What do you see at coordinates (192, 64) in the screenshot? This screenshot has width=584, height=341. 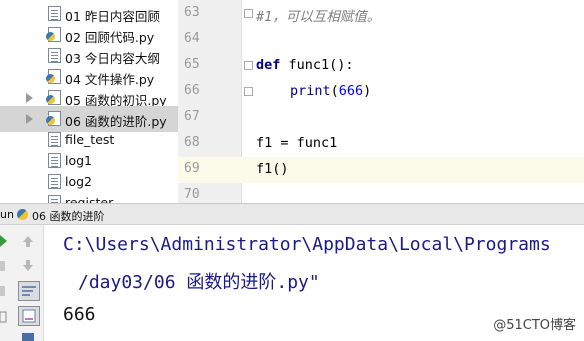 I see `line-number: 65` at bounding box center [192, 64].